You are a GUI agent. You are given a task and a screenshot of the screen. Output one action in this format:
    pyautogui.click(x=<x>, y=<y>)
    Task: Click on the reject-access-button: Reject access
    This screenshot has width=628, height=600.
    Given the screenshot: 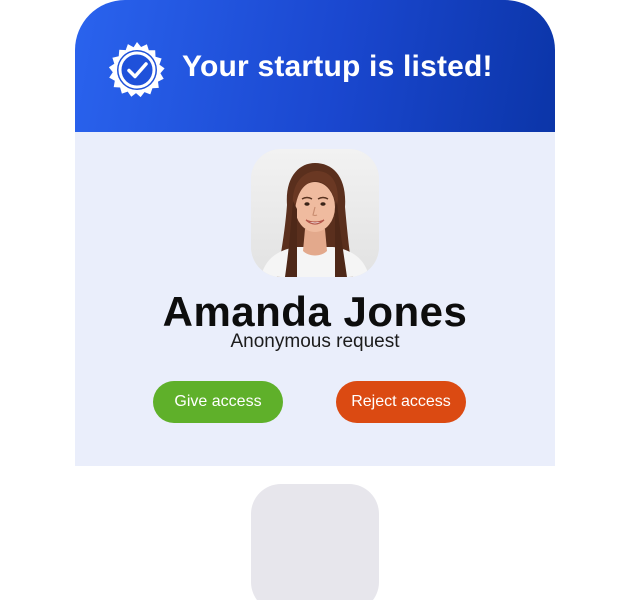 What is the action you would take?
    pyautogui.click(x=401, y=402)
    